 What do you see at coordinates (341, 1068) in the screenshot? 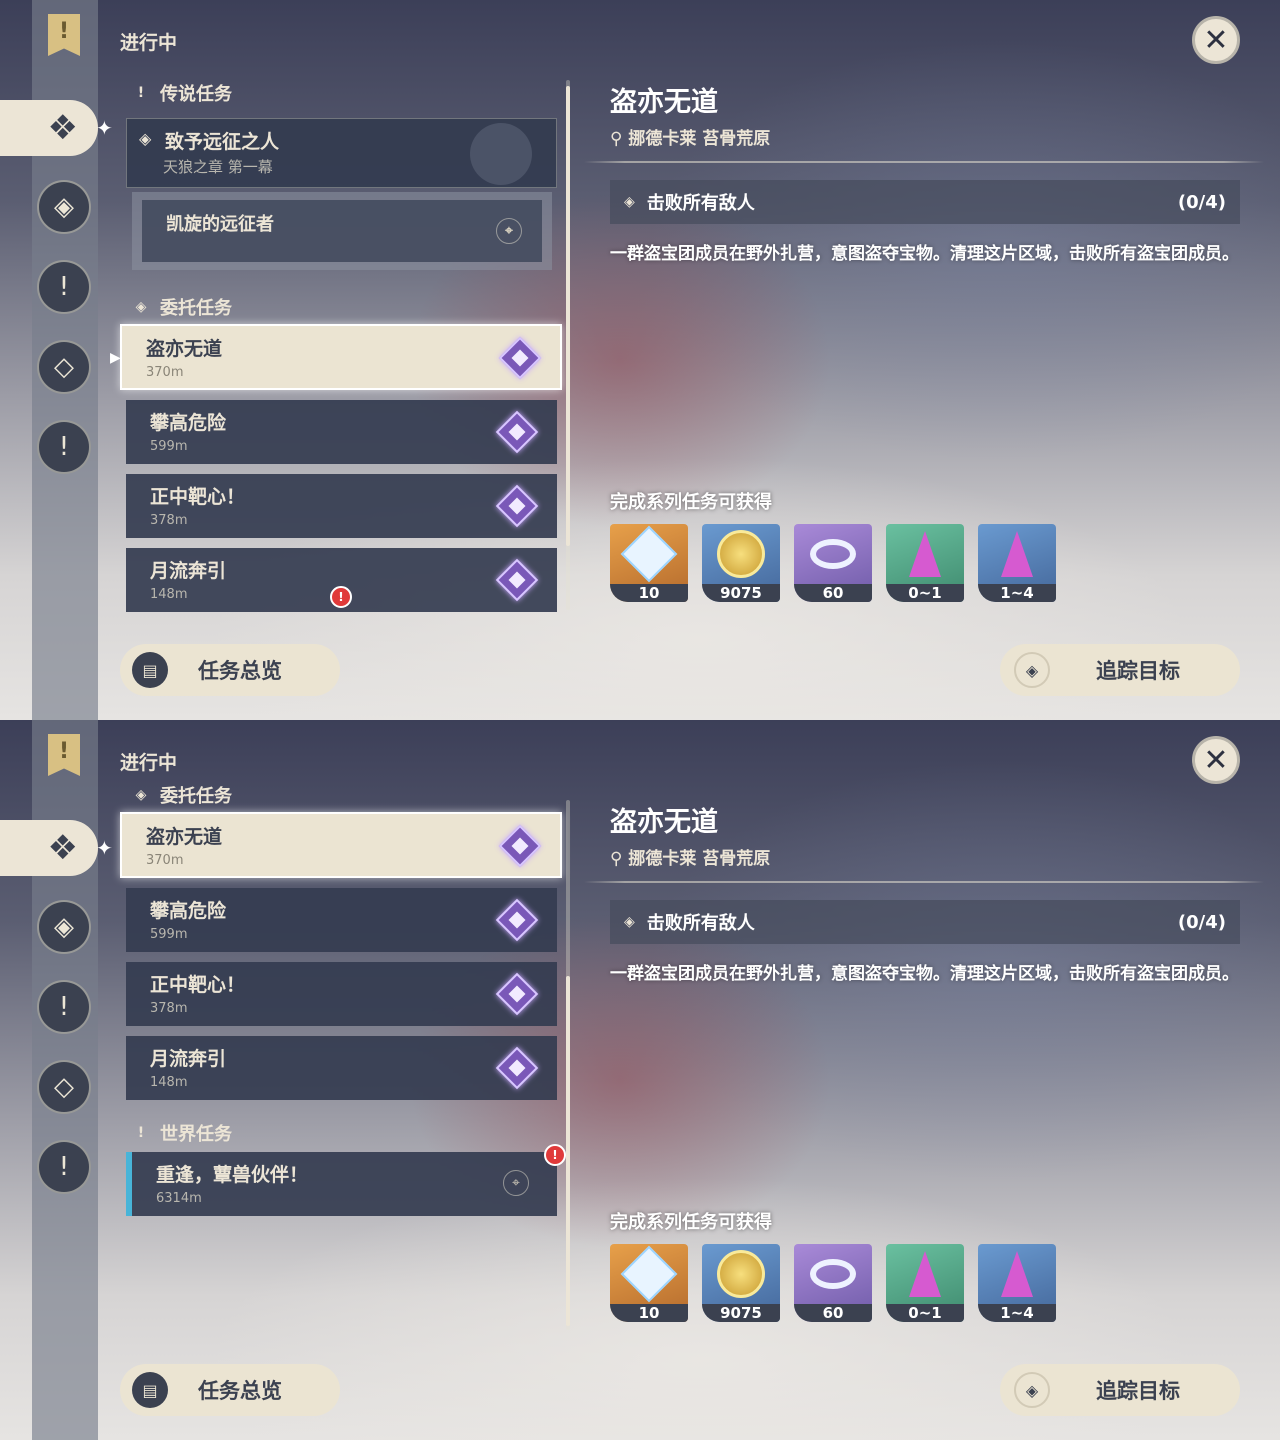
I see `commission-item-3: 月流奔引 148m` at bounding box center [341, 1068].